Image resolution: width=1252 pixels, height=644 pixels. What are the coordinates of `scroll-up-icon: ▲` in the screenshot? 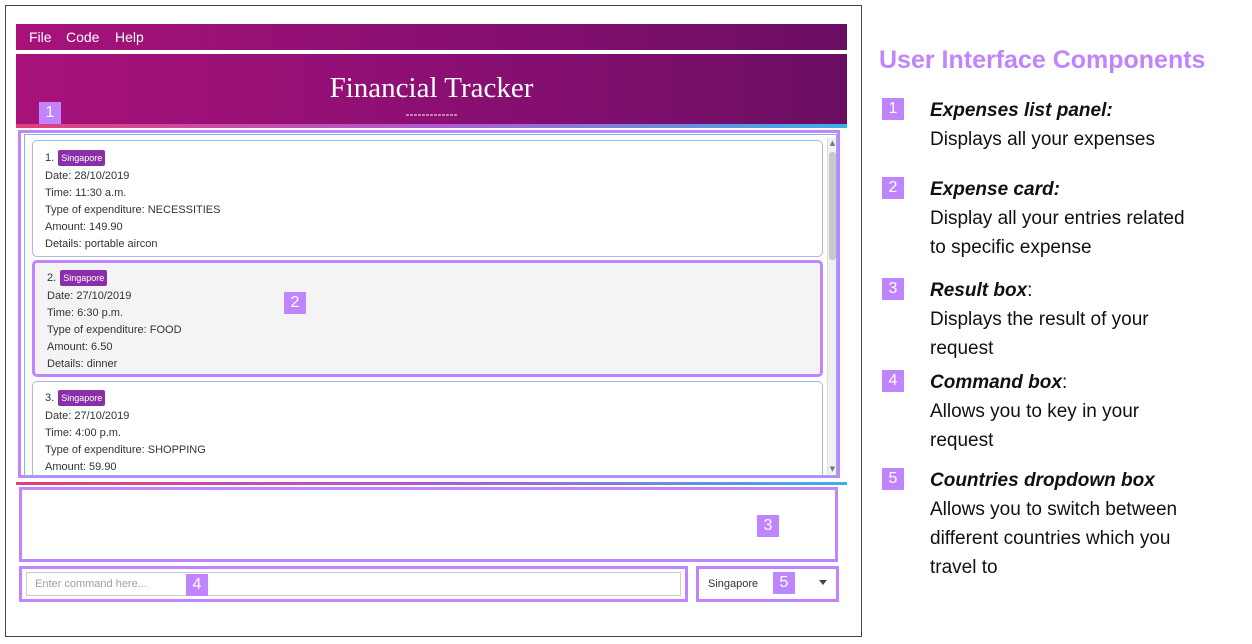 It's located at (832, 143).